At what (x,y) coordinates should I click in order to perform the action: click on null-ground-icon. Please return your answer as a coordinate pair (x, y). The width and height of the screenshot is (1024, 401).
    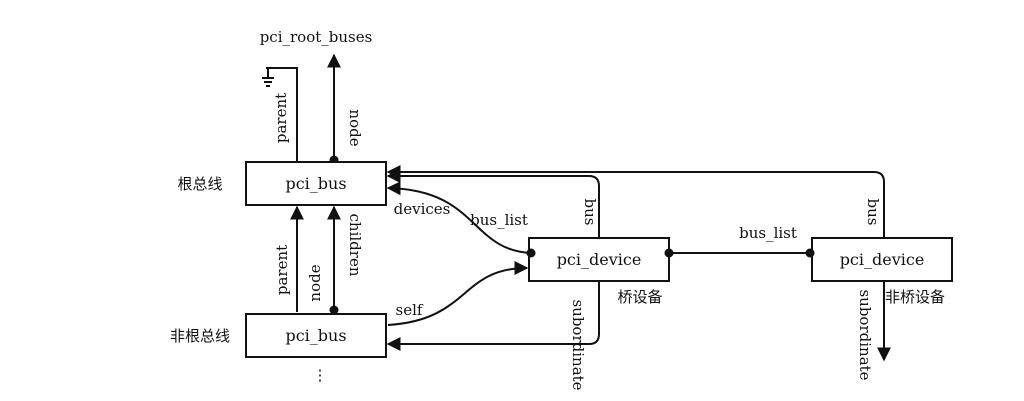
    Looking at the image, I should click on (268, 77).